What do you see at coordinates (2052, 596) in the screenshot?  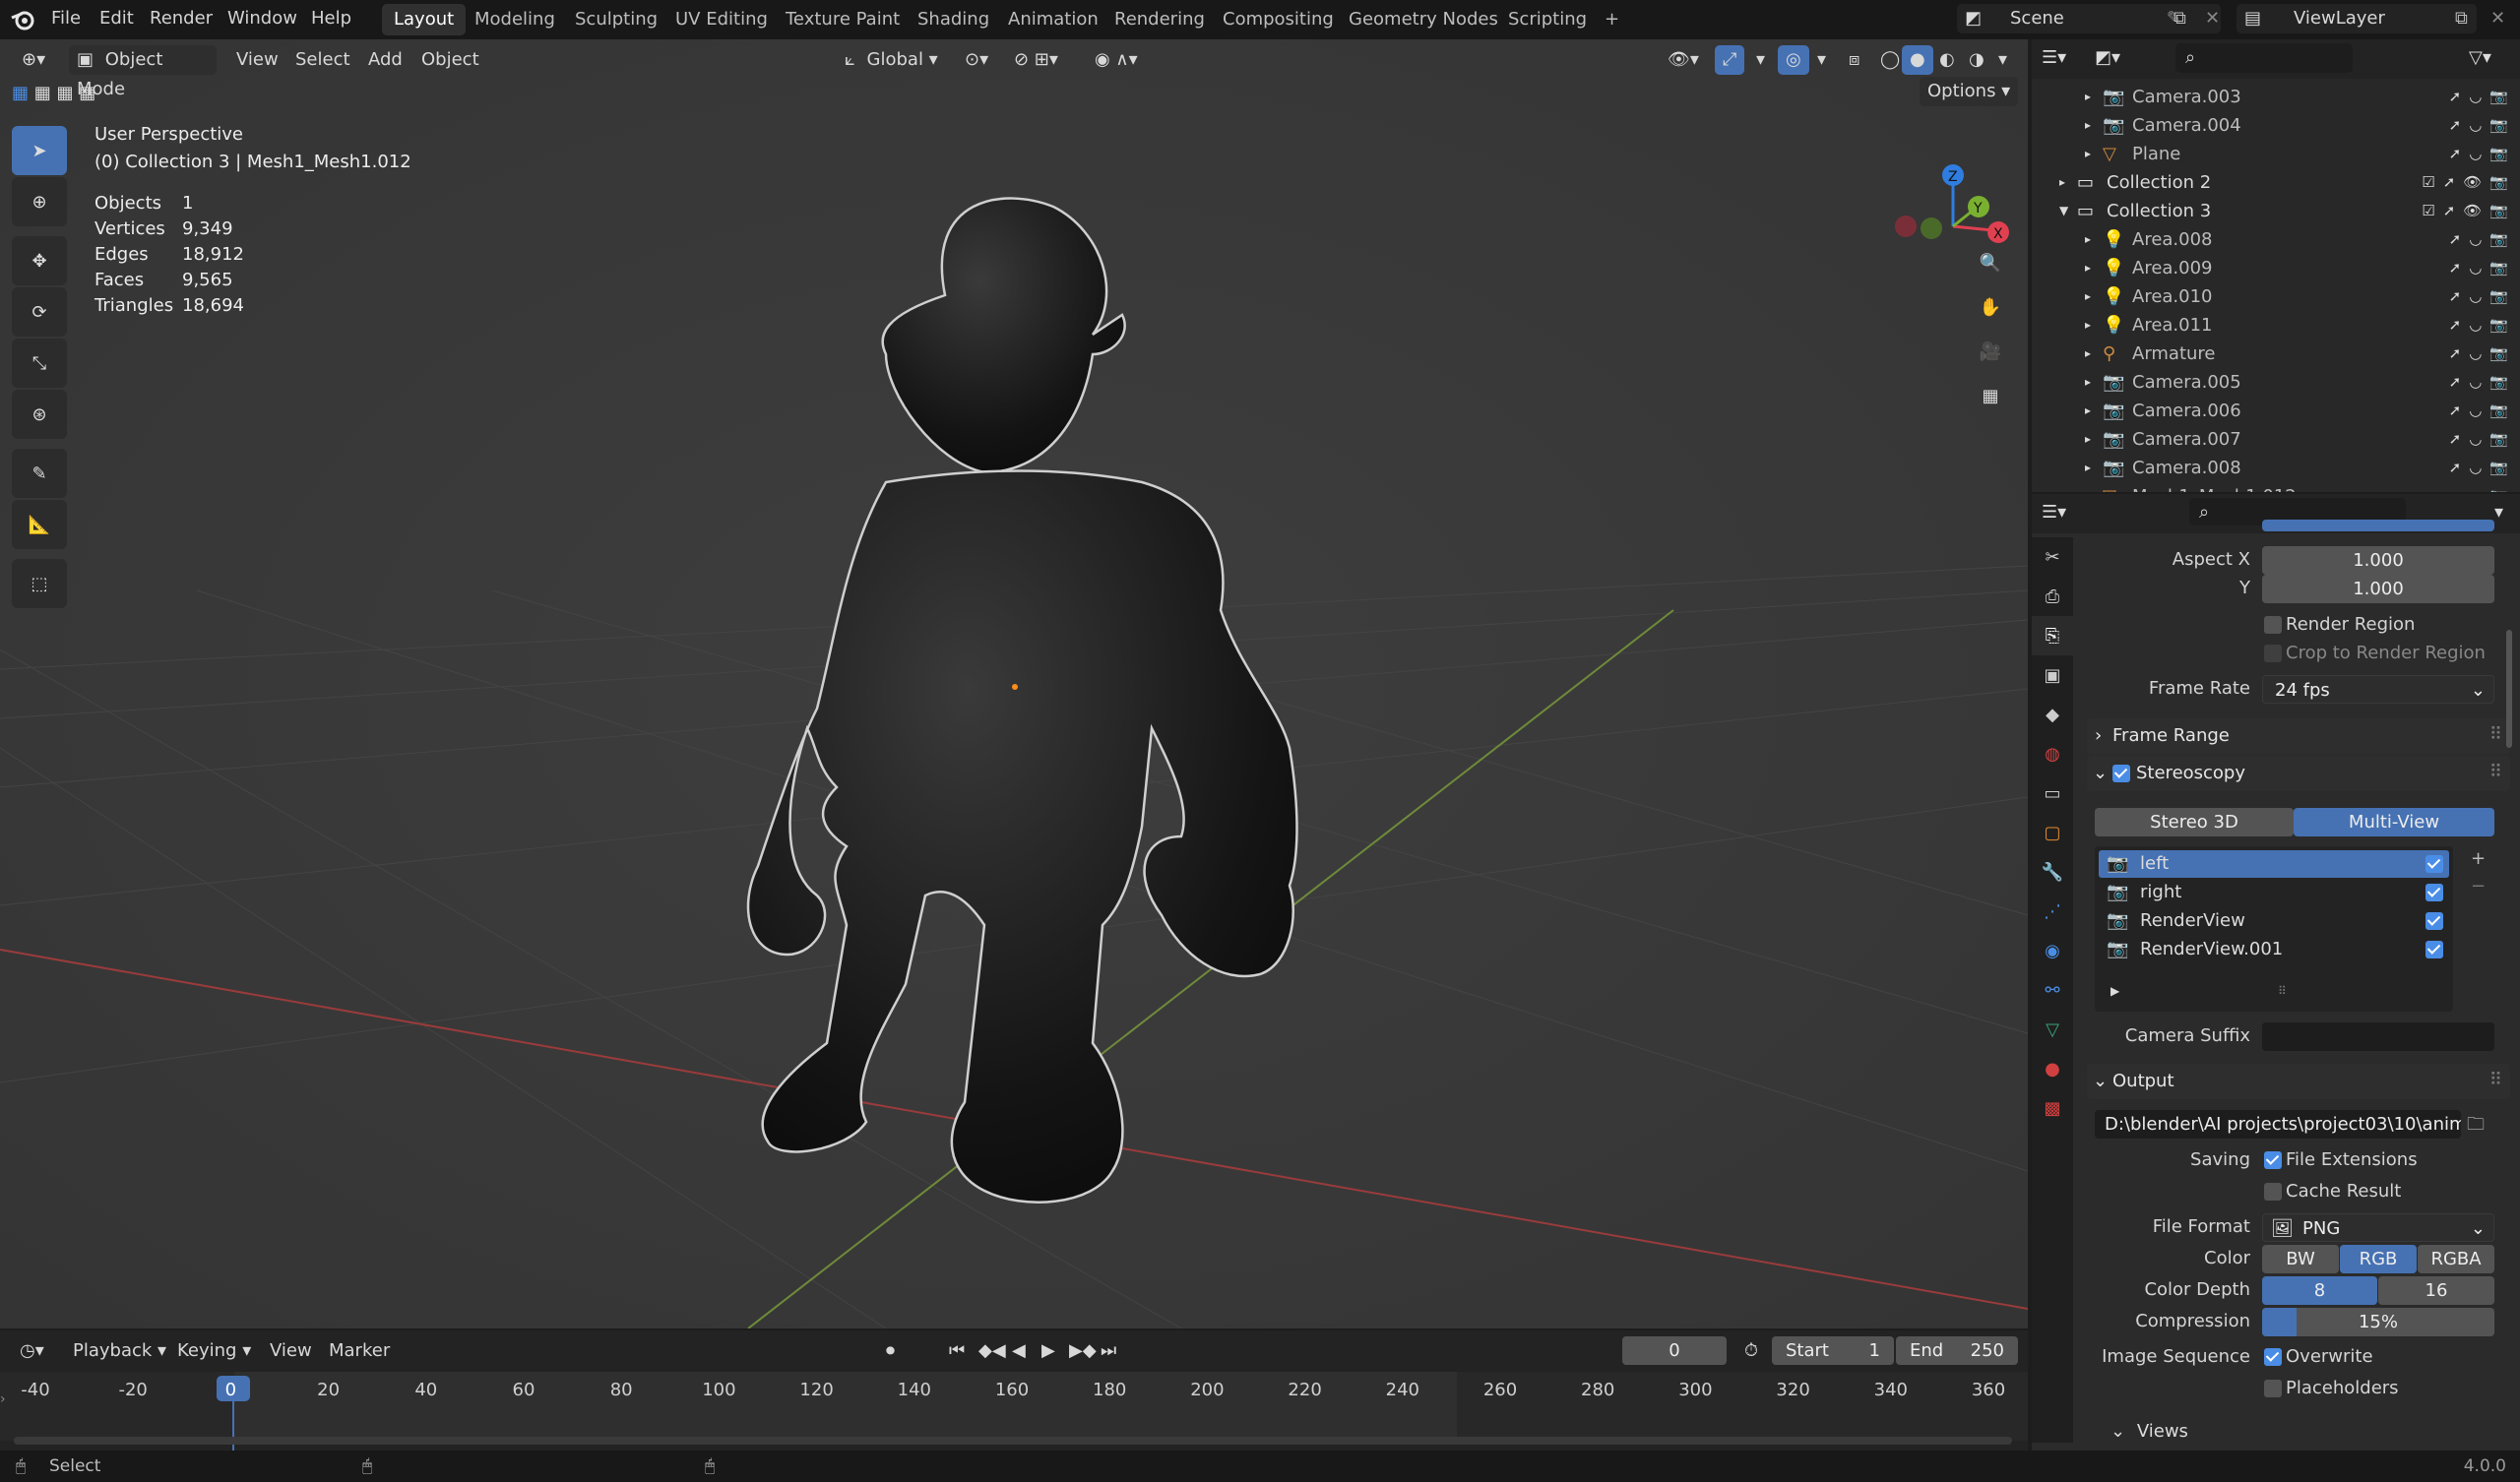 I see `render-tab: ⎙` at bounding box center [2052, 596].